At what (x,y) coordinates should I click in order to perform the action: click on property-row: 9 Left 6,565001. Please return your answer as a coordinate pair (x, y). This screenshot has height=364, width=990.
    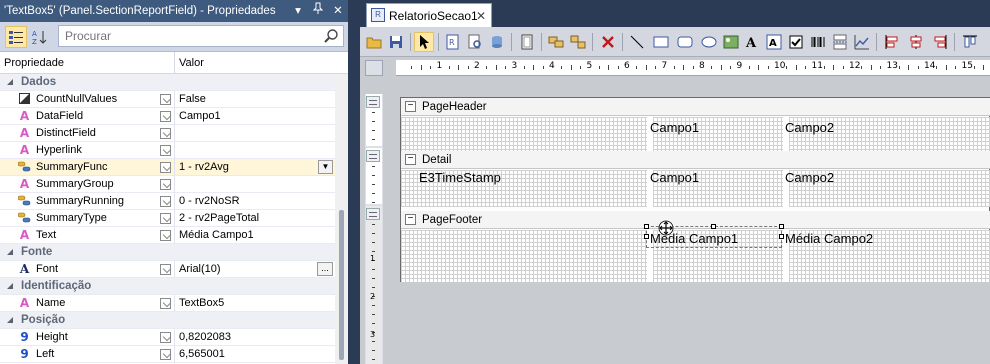
    Looking at the image, I should click on (167, 354).